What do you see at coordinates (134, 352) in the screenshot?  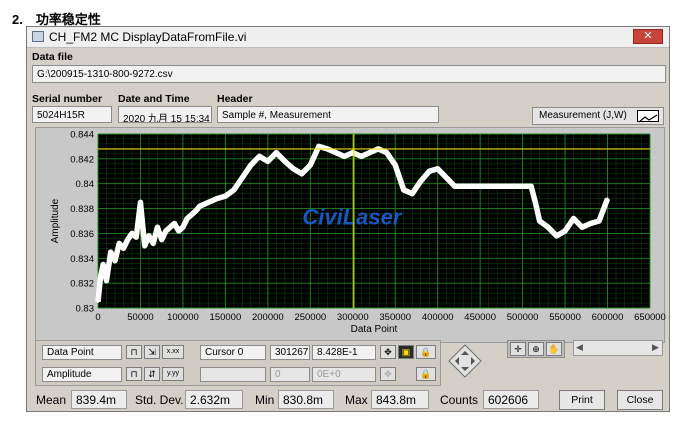 I see `x-lock-icon: ⊓` at bounding box center [134, 352].